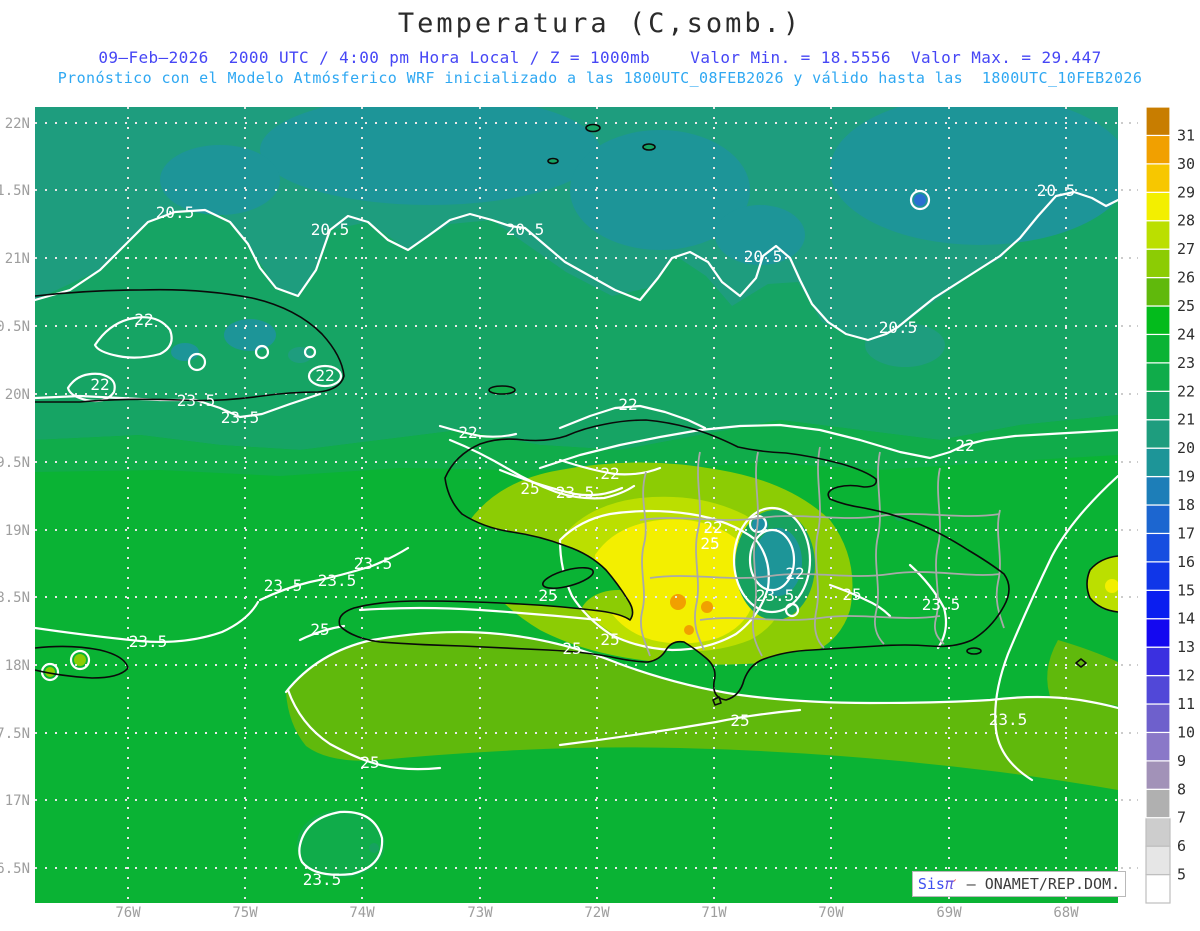 This screenshot has width=1200, height=931. I want to click on colorbar-tick-label: 28, so click(1186, 221).